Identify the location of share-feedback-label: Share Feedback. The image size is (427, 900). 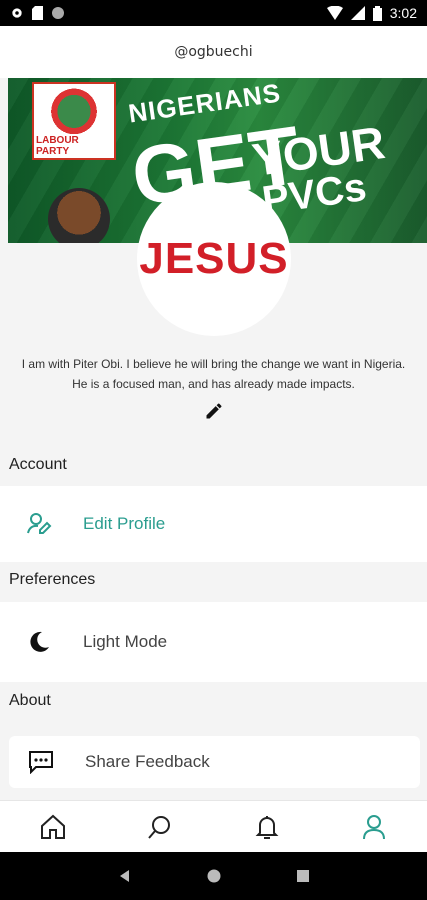
(147, 761).